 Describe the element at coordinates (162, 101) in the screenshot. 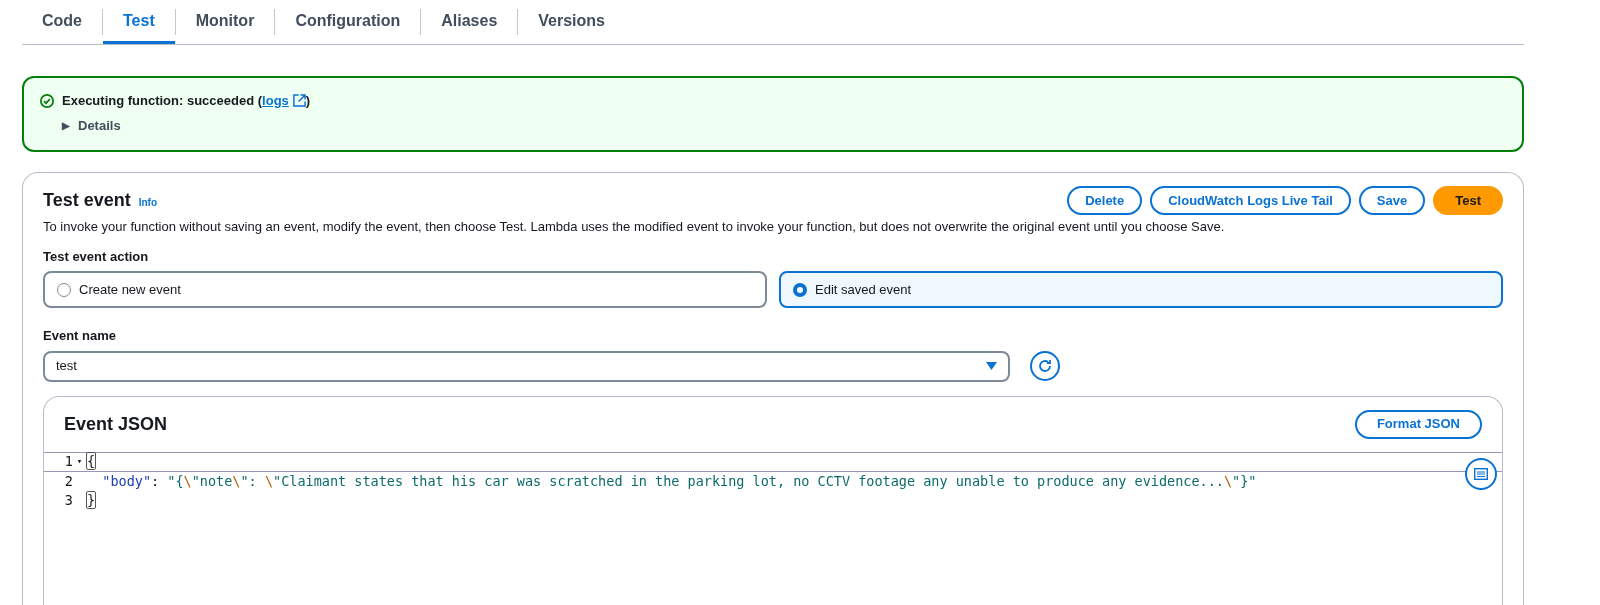

I see `alert-message: Executing function: succeeded (` at that location.